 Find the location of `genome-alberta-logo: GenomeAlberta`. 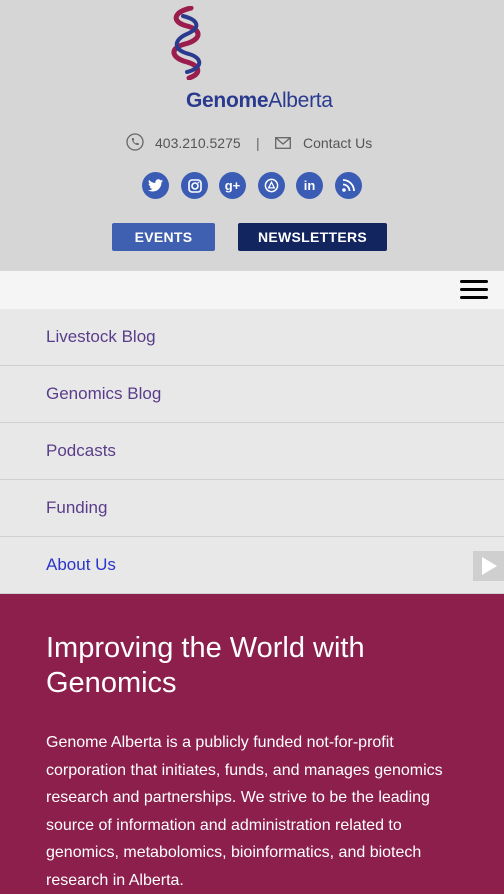

genome-alberta-logo: GenomeAlberta is located at coordinates (252, 60).